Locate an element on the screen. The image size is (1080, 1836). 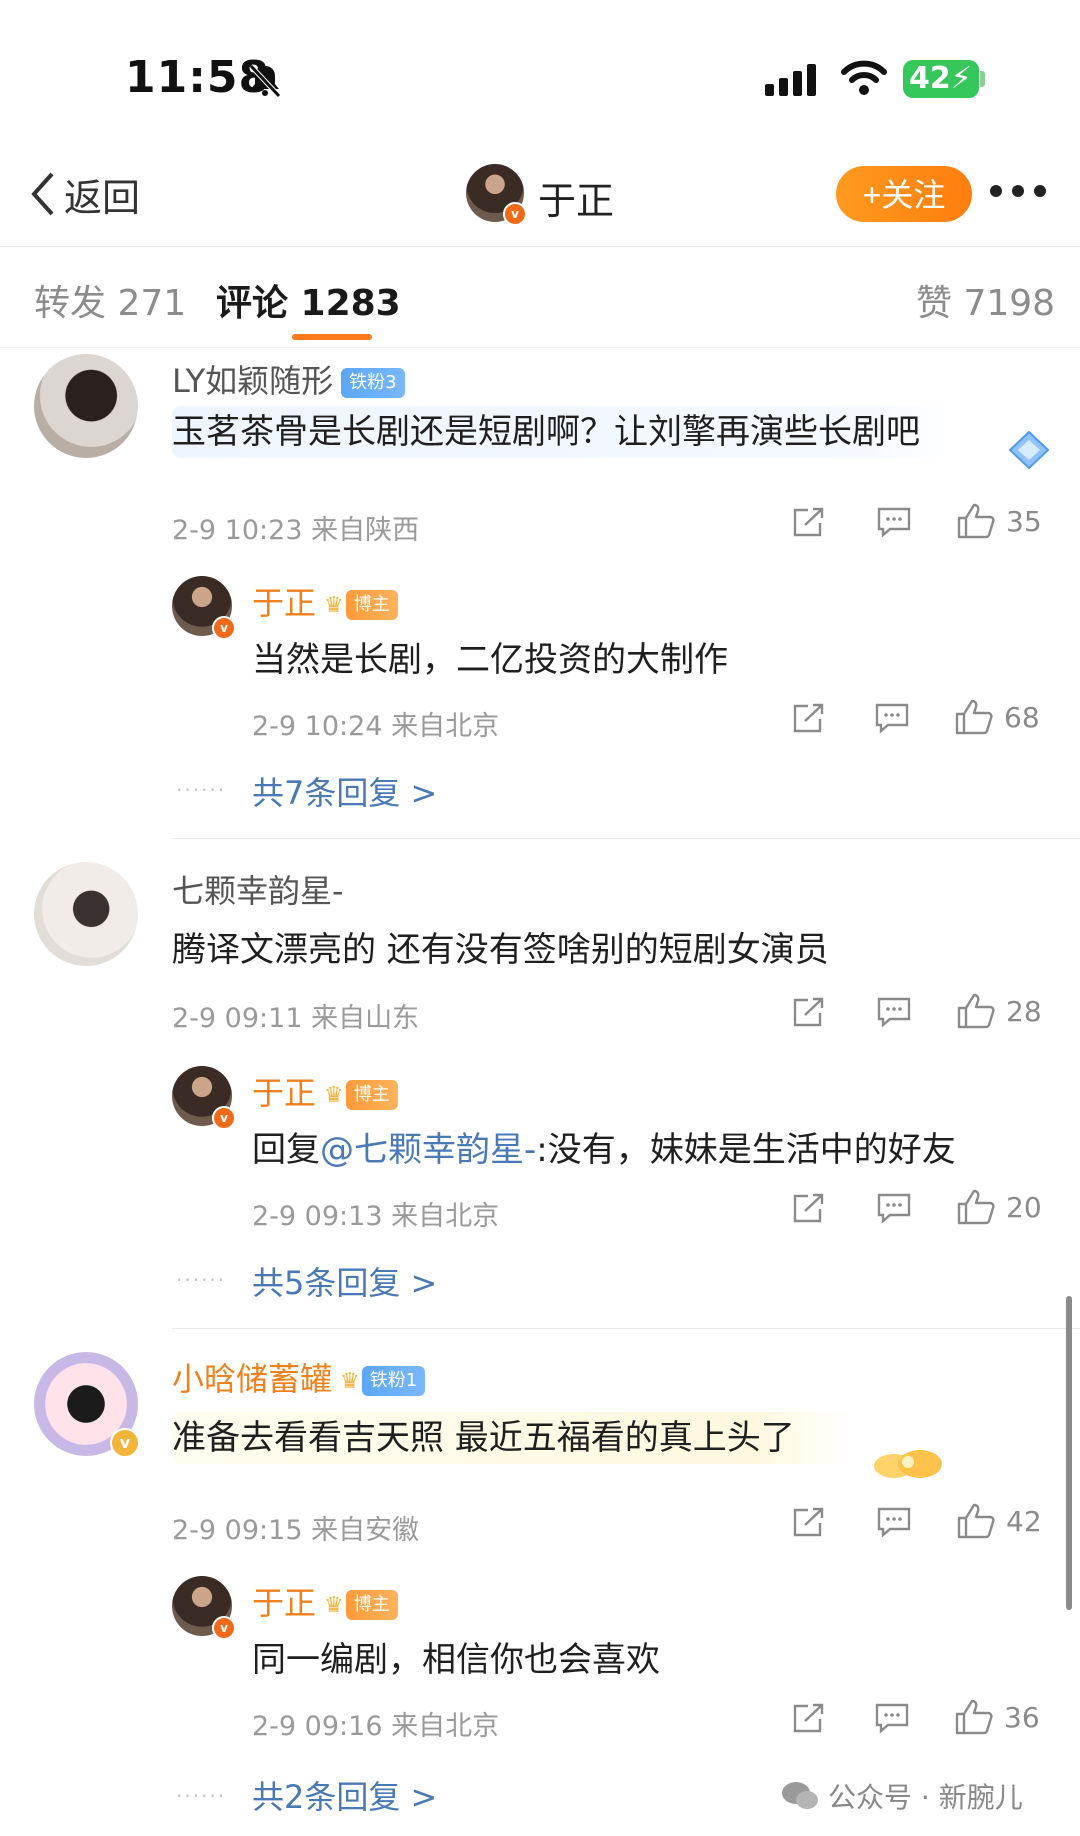
like-button: 20 is located at coordinates (999, 1207).